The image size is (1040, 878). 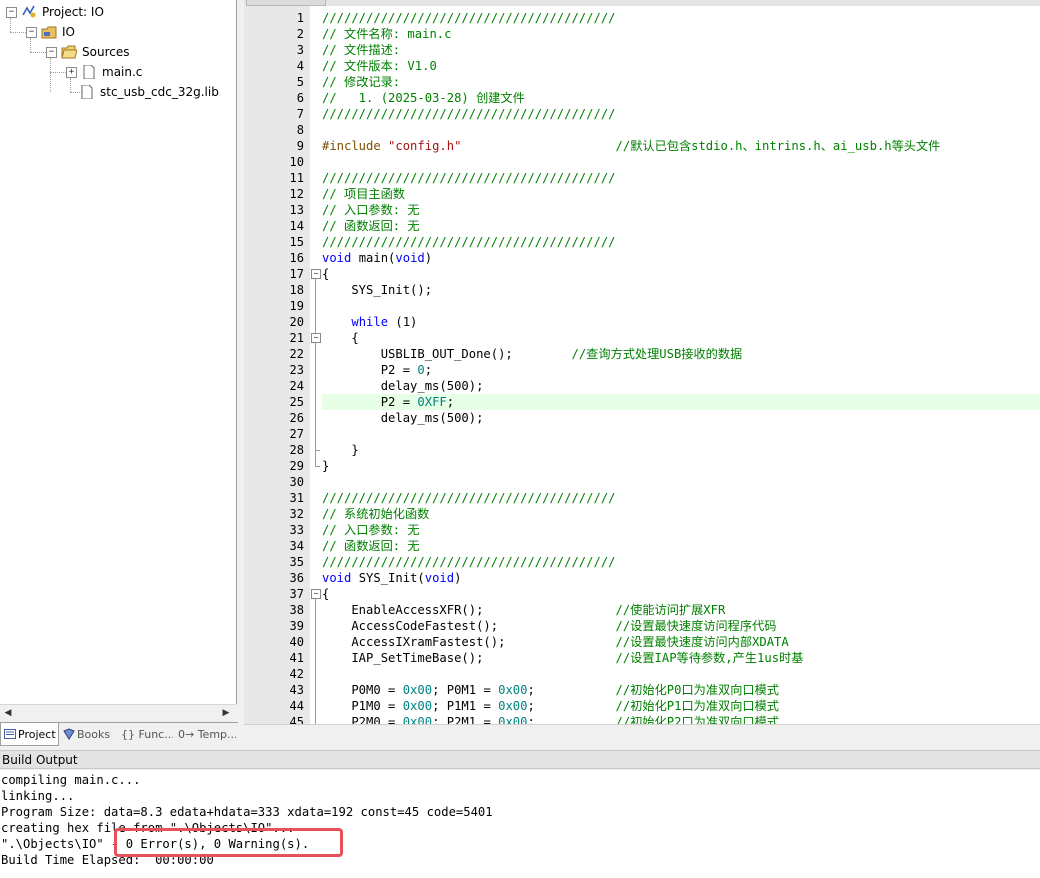 I want to click on code-token: 0XFF, so click(x=432, y=402).